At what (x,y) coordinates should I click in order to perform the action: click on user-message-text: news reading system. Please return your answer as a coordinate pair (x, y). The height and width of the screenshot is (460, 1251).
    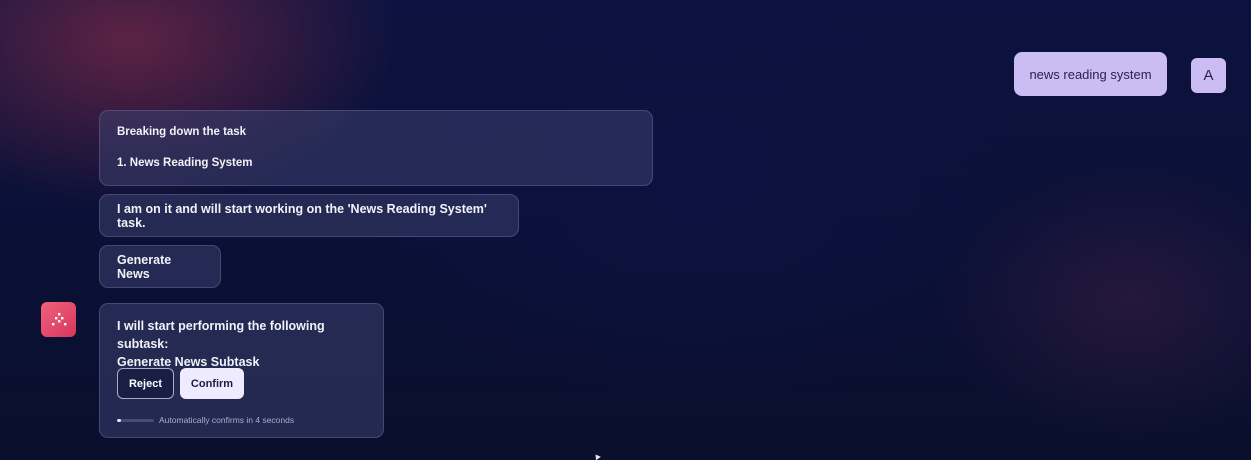
    Looking at the image, I should click on (1090, 74).